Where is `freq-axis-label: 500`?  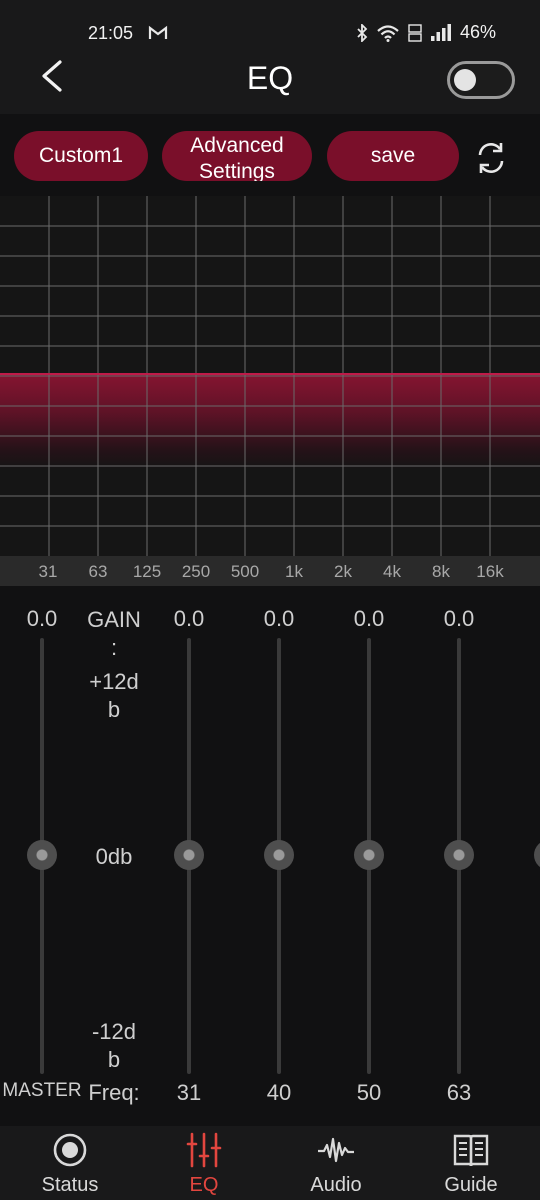 freq-axis-label: 500 is located at coordinates (245, 571).